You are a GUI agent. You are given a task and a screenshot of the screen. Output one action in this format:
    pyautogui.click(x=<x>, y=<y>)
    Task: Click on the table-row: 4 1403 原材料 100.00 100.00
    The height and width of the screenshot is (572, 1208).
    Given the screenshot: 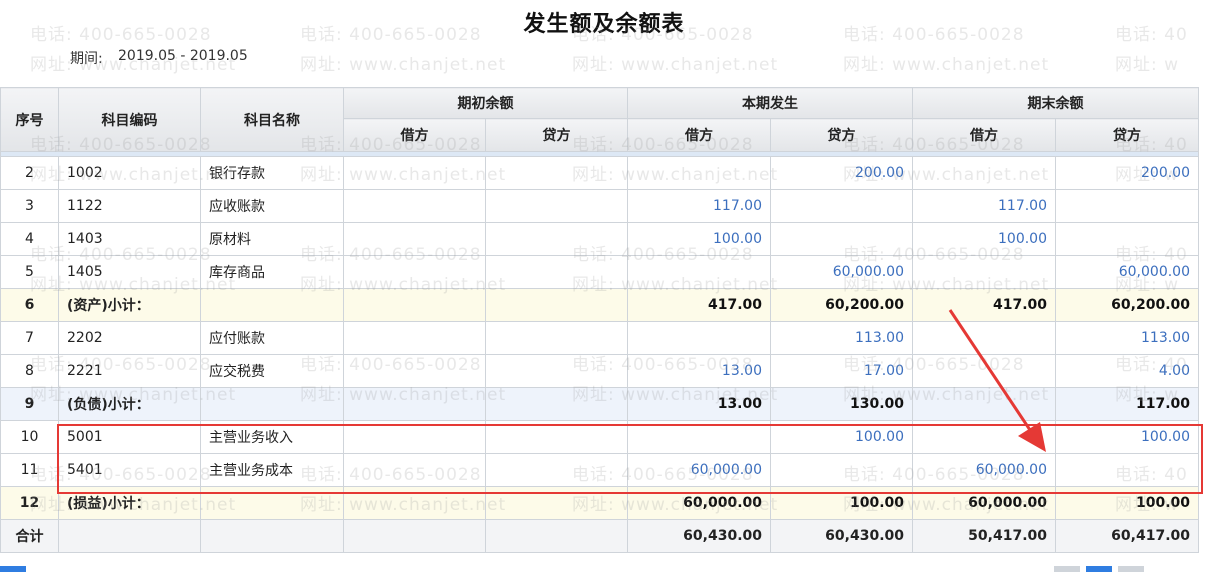 What is the action you would take?
    pyautogui.click(x=599, y=239)
    